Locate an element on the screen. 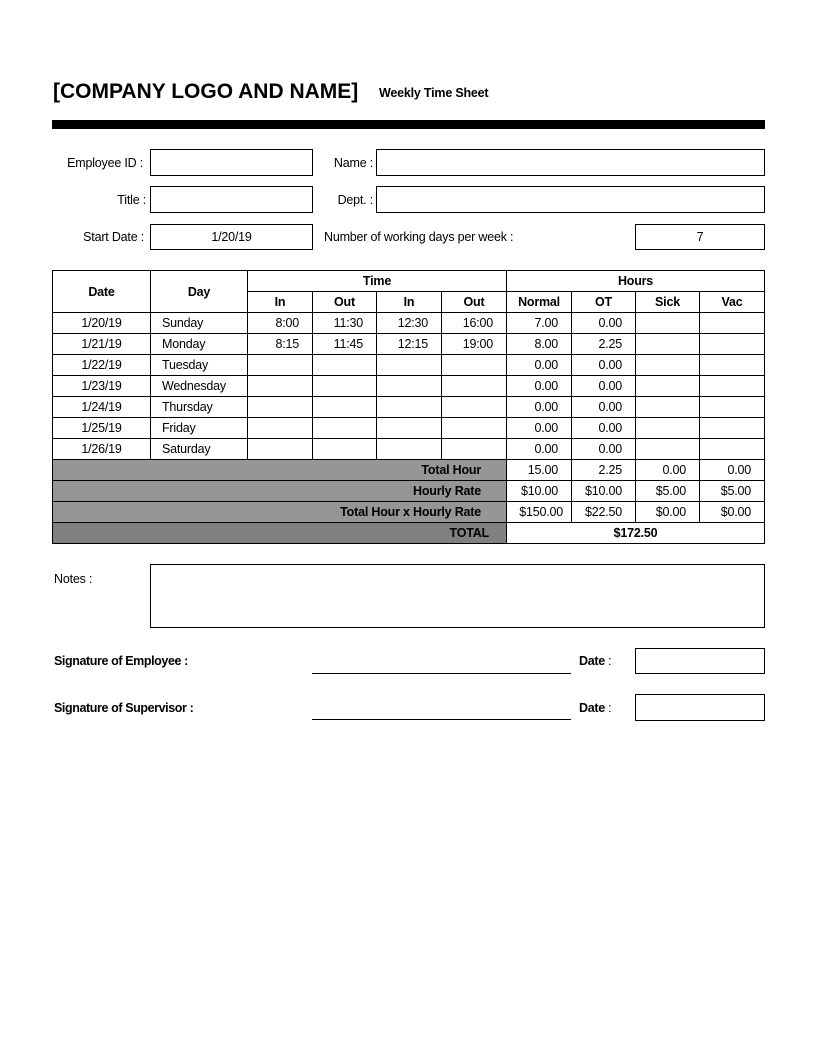  cell-normal: 8.00 is located at coordinates (539, 344).